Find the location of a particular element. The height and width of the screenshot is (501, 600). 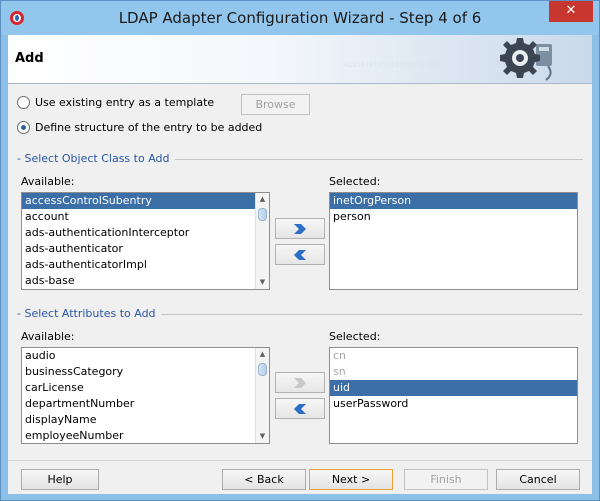

move-object-class-left-button is located at coordinates (300, 254).